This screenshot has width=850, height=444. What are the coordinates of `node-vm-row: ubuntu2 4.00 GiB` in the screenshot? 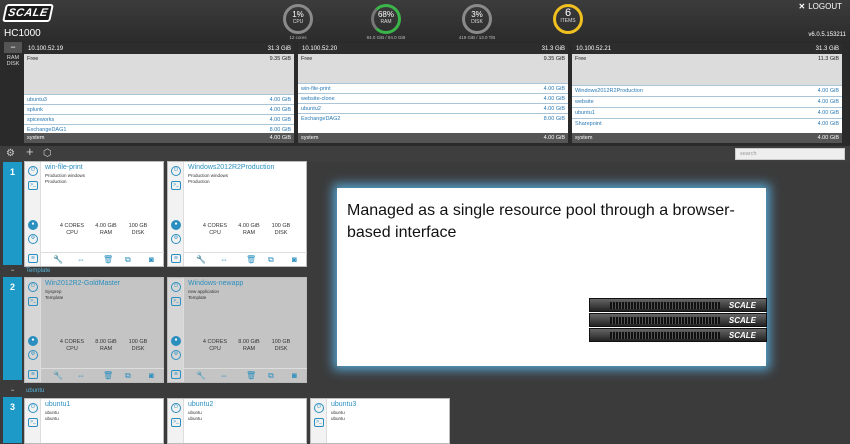 It's located at (433, 108).